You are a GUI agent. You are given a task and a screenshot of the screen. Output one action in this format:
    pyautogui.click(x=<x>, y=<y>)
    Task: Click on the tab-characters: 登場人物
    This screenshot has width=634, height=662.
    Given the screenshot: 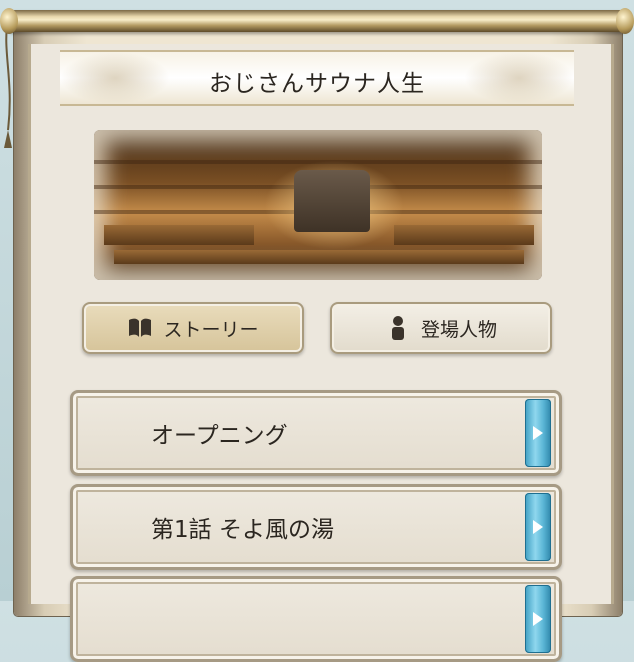 What is the action you would take?
    pyautogui.click(x=441, y=328)
    